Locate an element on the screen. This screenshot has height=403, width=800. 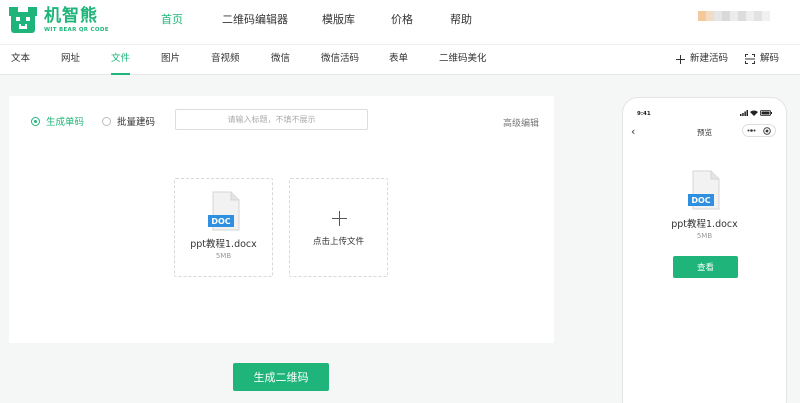
generate-qr-button: 生成二维码 is located at coordinates (281, 377).